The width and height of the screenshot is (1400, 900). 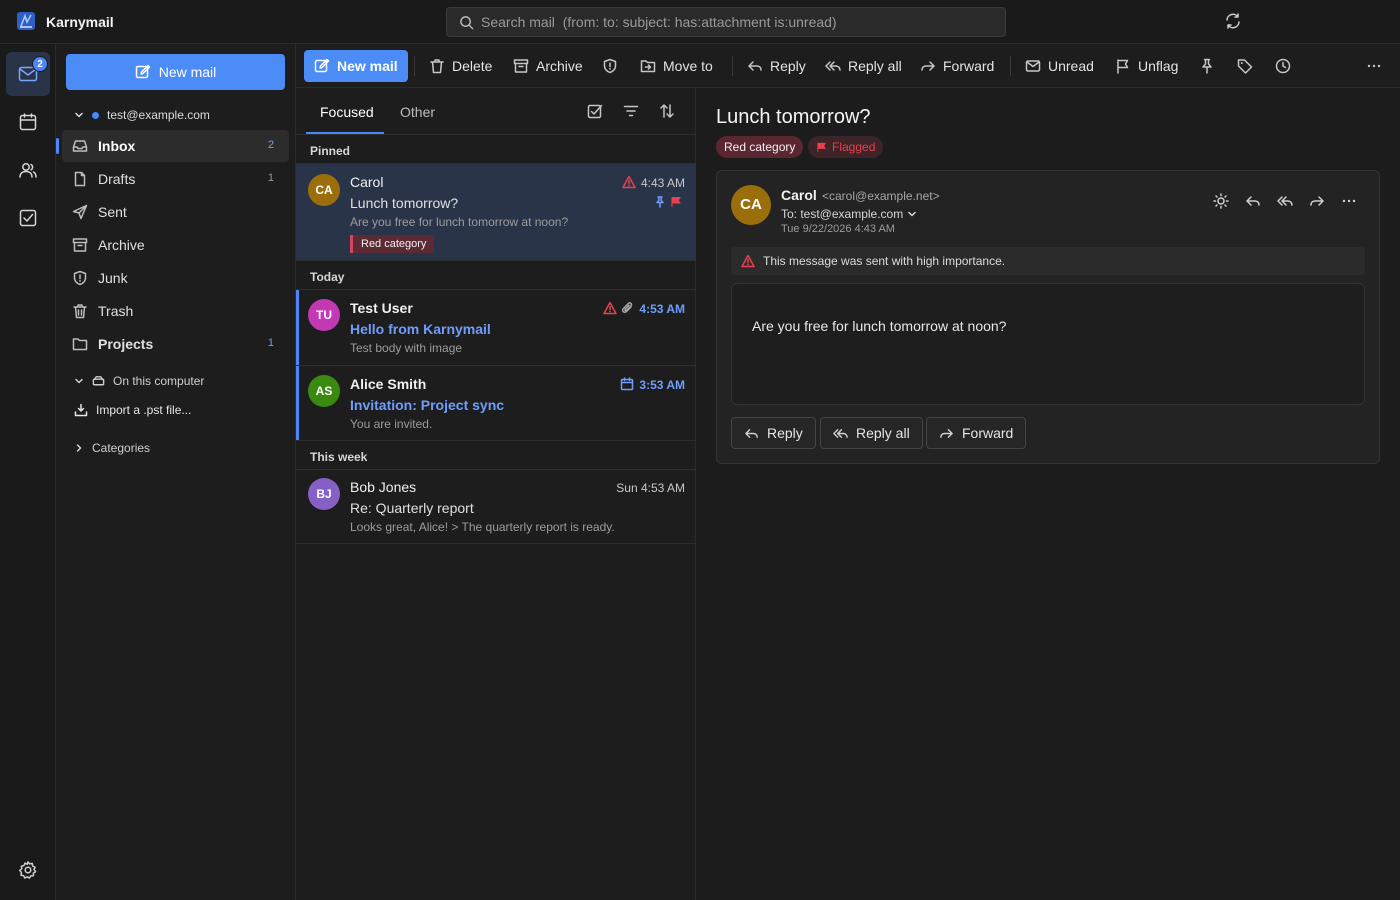 I want to click on import-icon, so click(x=81, y=410).